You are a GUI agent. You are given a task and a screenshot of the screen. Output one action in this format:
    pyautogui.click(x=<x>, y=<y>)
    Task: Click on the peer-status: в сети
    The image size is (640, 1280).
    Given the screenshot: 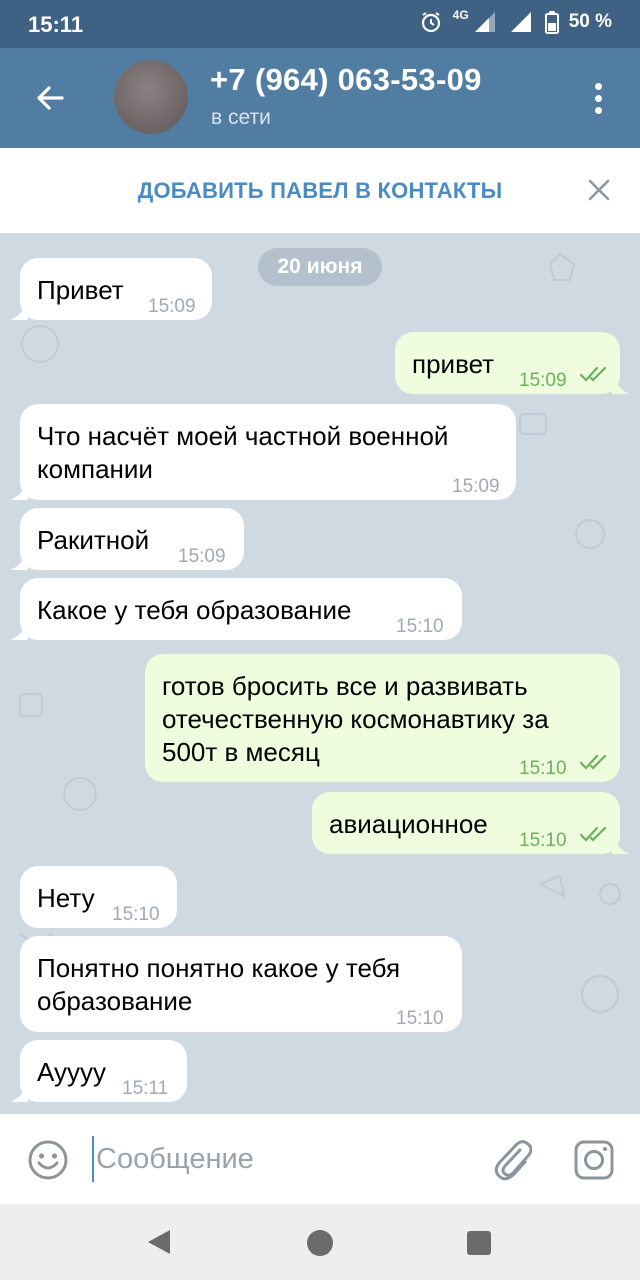 What is the action you would take?
    pyautogui.click(x=241, y=117)
    